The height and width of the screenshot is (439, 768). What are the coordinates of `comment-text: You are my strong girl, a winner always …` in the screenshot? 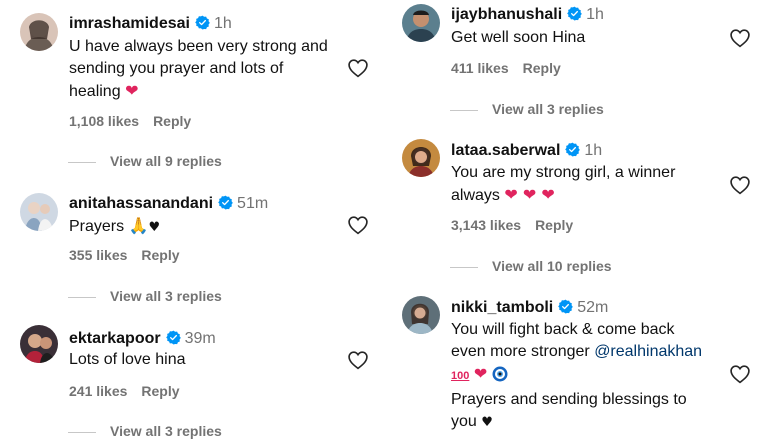 It's located at (563, 184).